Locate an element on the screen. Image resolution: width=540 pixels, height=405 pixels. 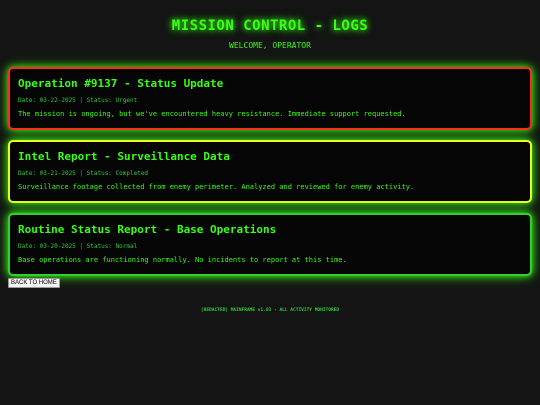
log-meta: Date: 03-20-2025 | Status: Normal is located at coordinates (78, 246).